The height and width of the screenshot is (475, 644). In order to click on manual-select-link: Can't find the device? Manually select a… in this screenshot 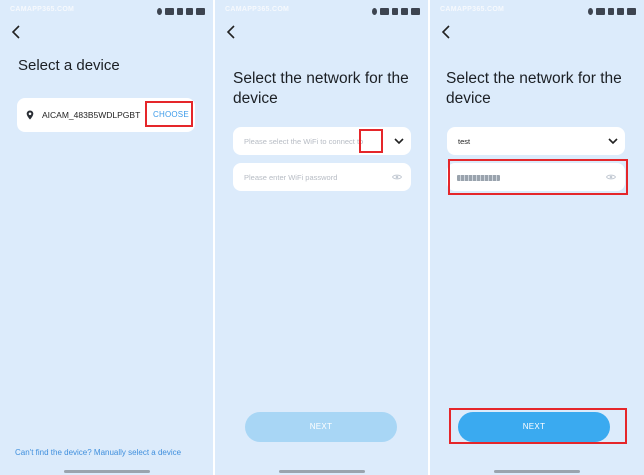, I will do `click(98, 452)`.